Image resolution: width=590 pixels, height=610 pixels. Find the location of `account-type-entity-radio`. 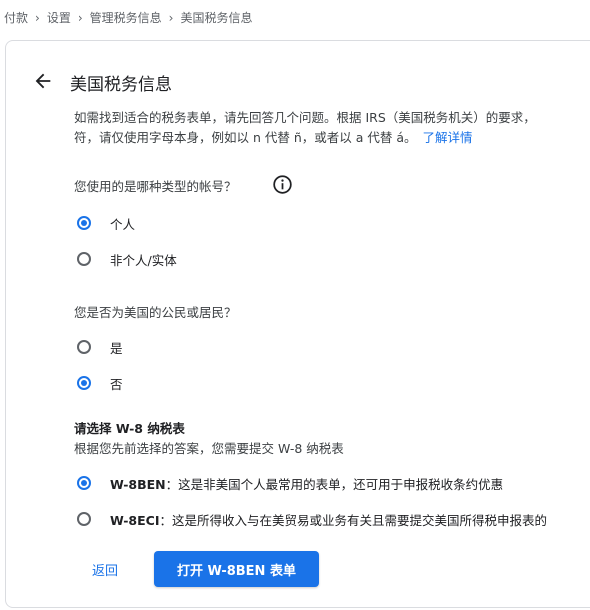

account-type-entity-radio is located at coordinates (84, 259).